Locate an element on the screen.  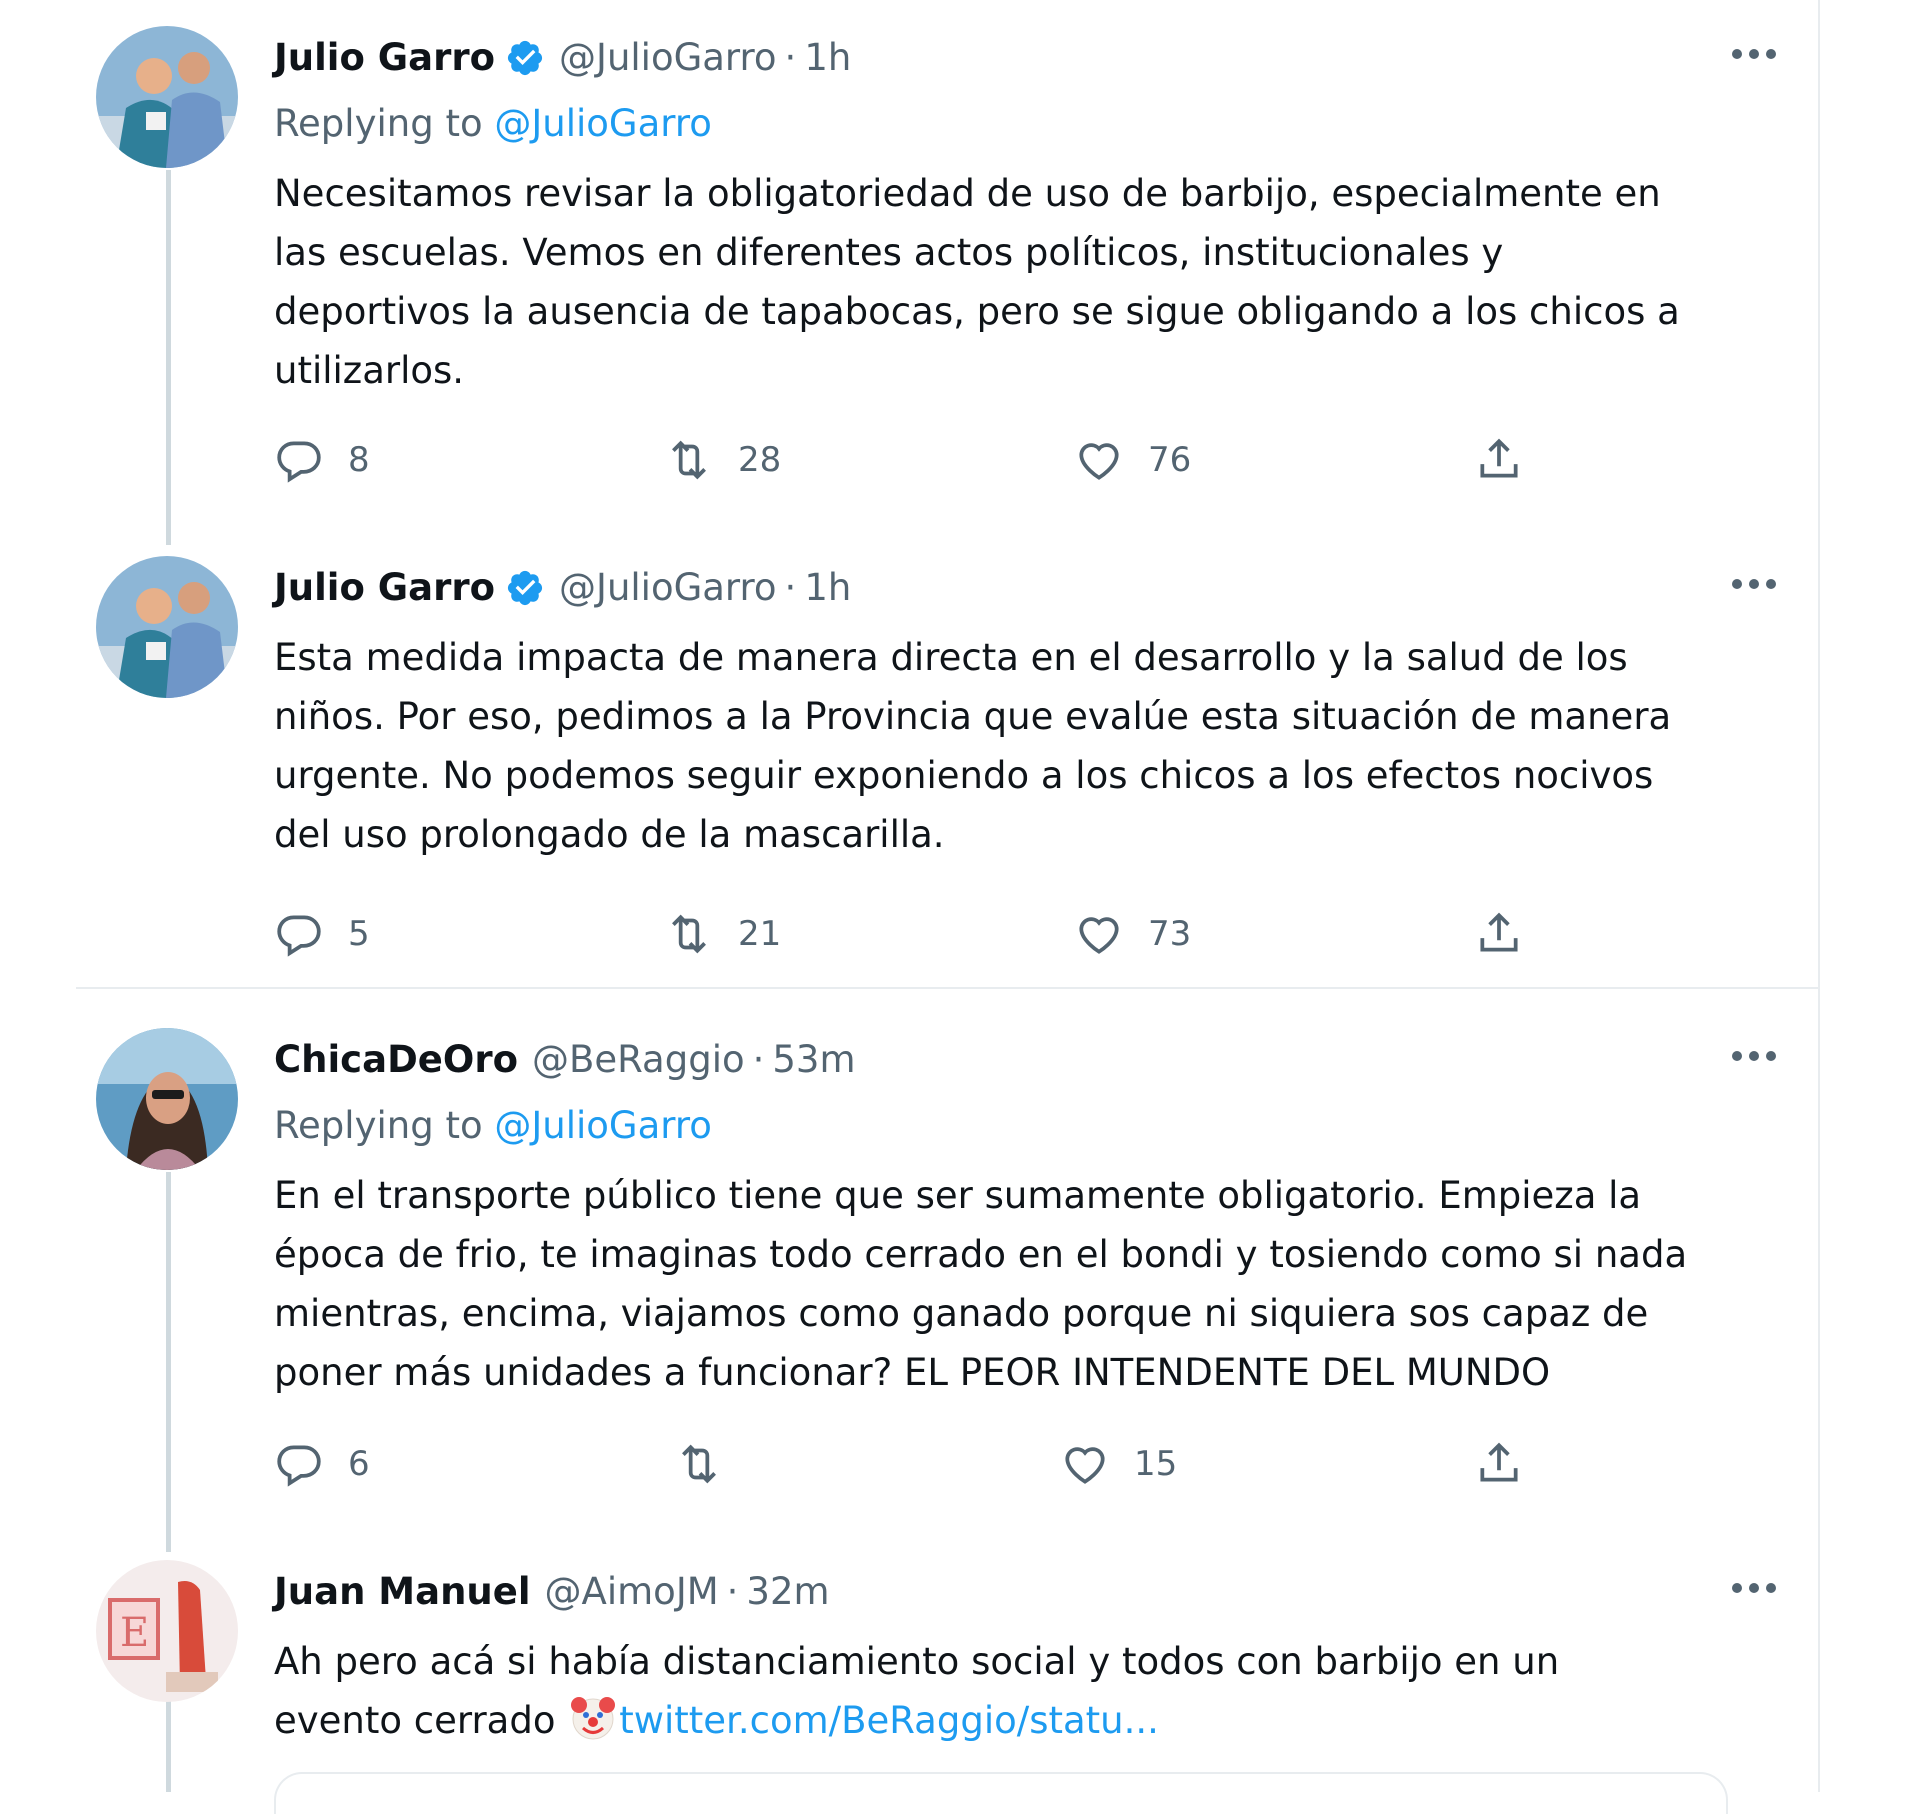
tweet-actions: 6 15 is located at coordinates (1024, 1464).